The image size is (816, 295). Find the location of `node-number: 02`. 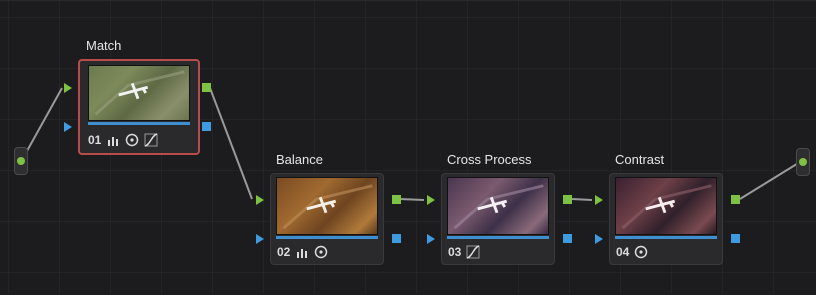

node-number: 02 is located at coordinates (284, 252).